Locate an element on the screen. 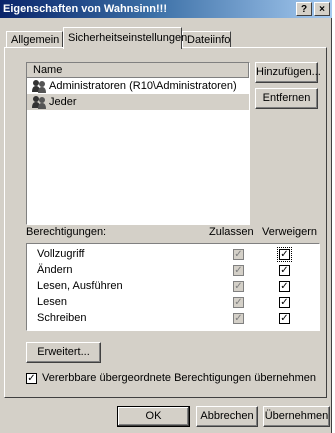 The height and width of the screenshot is (433, 335). perm-name: Lesen, Ausführen is located at coordinates (80, 286).